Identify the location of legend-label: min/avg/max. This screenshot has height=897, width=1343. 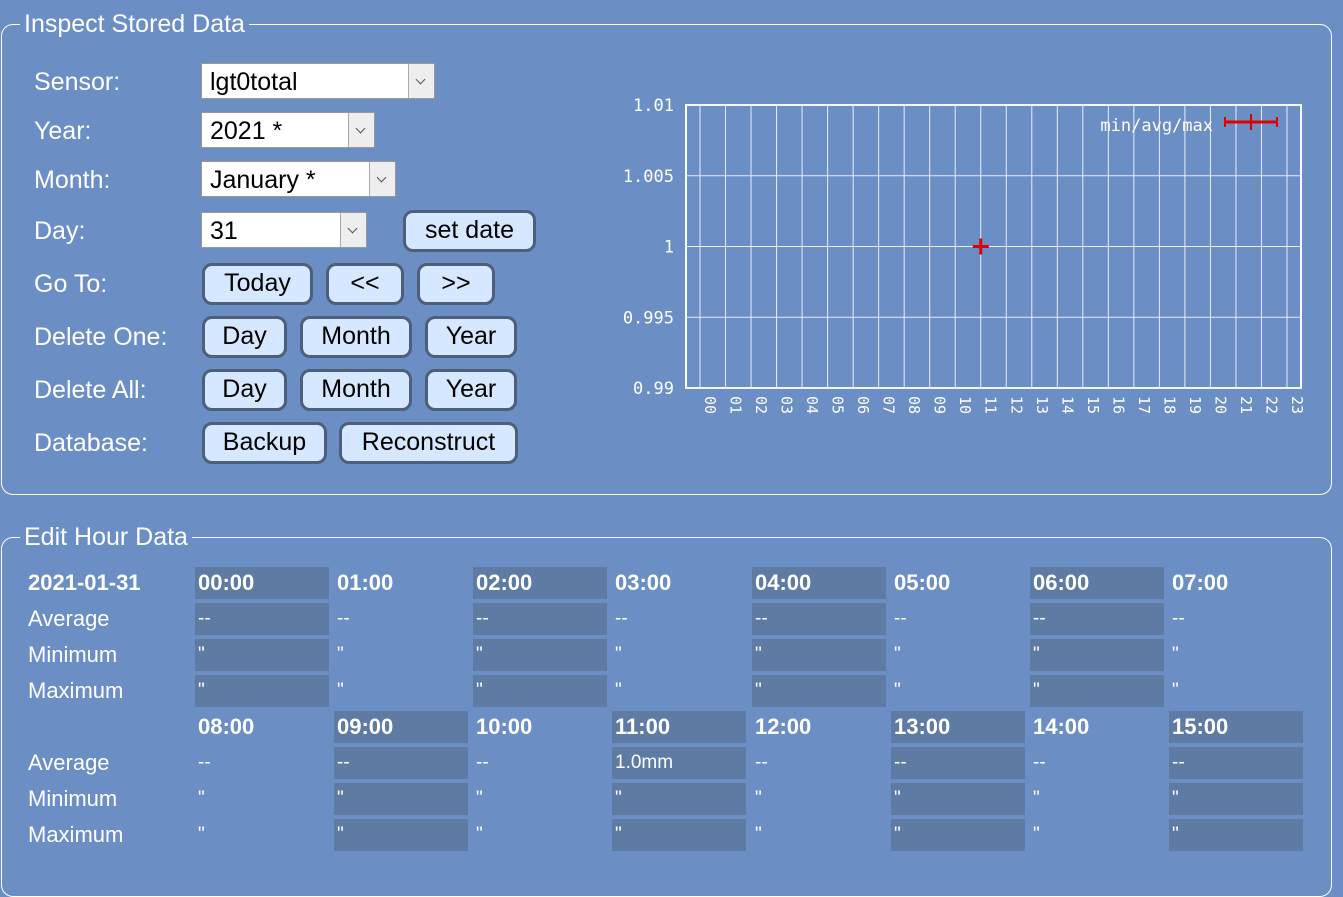
(1156, 126).